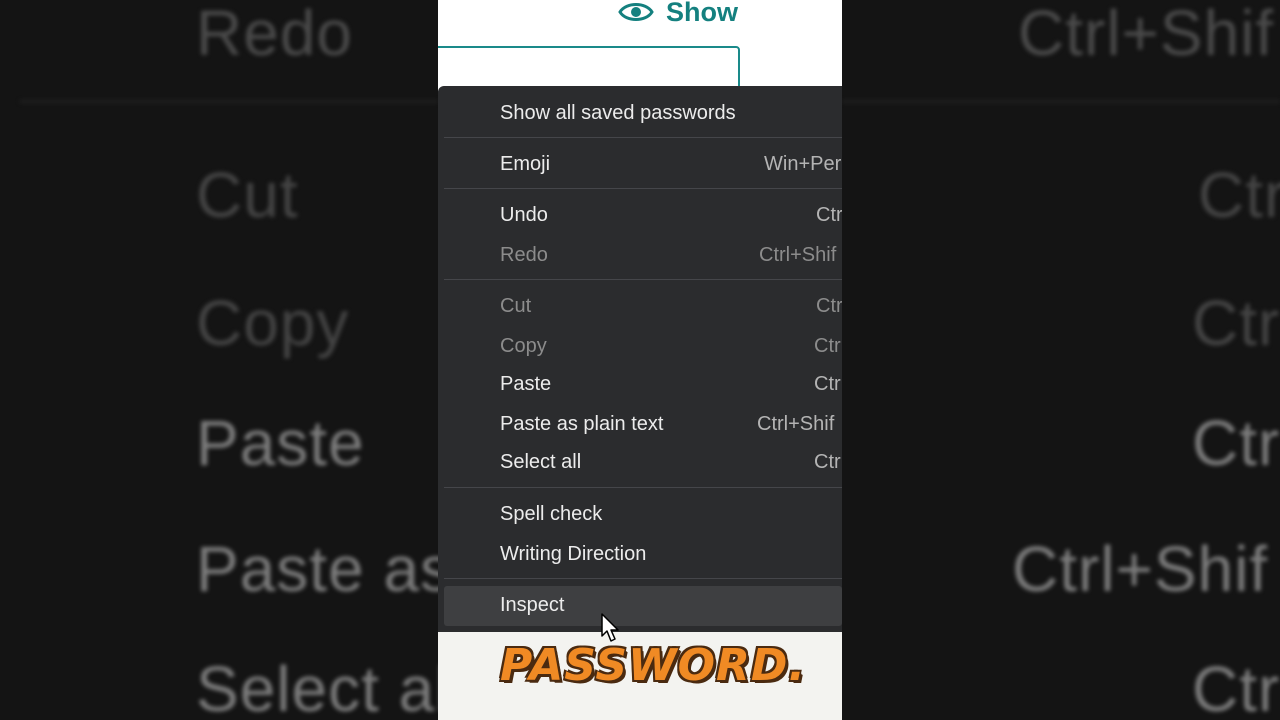 The width and height of the screenshot is (1280, 720). I want to click on bg-shortcut-paste: Ctr, so click(1236, 443).